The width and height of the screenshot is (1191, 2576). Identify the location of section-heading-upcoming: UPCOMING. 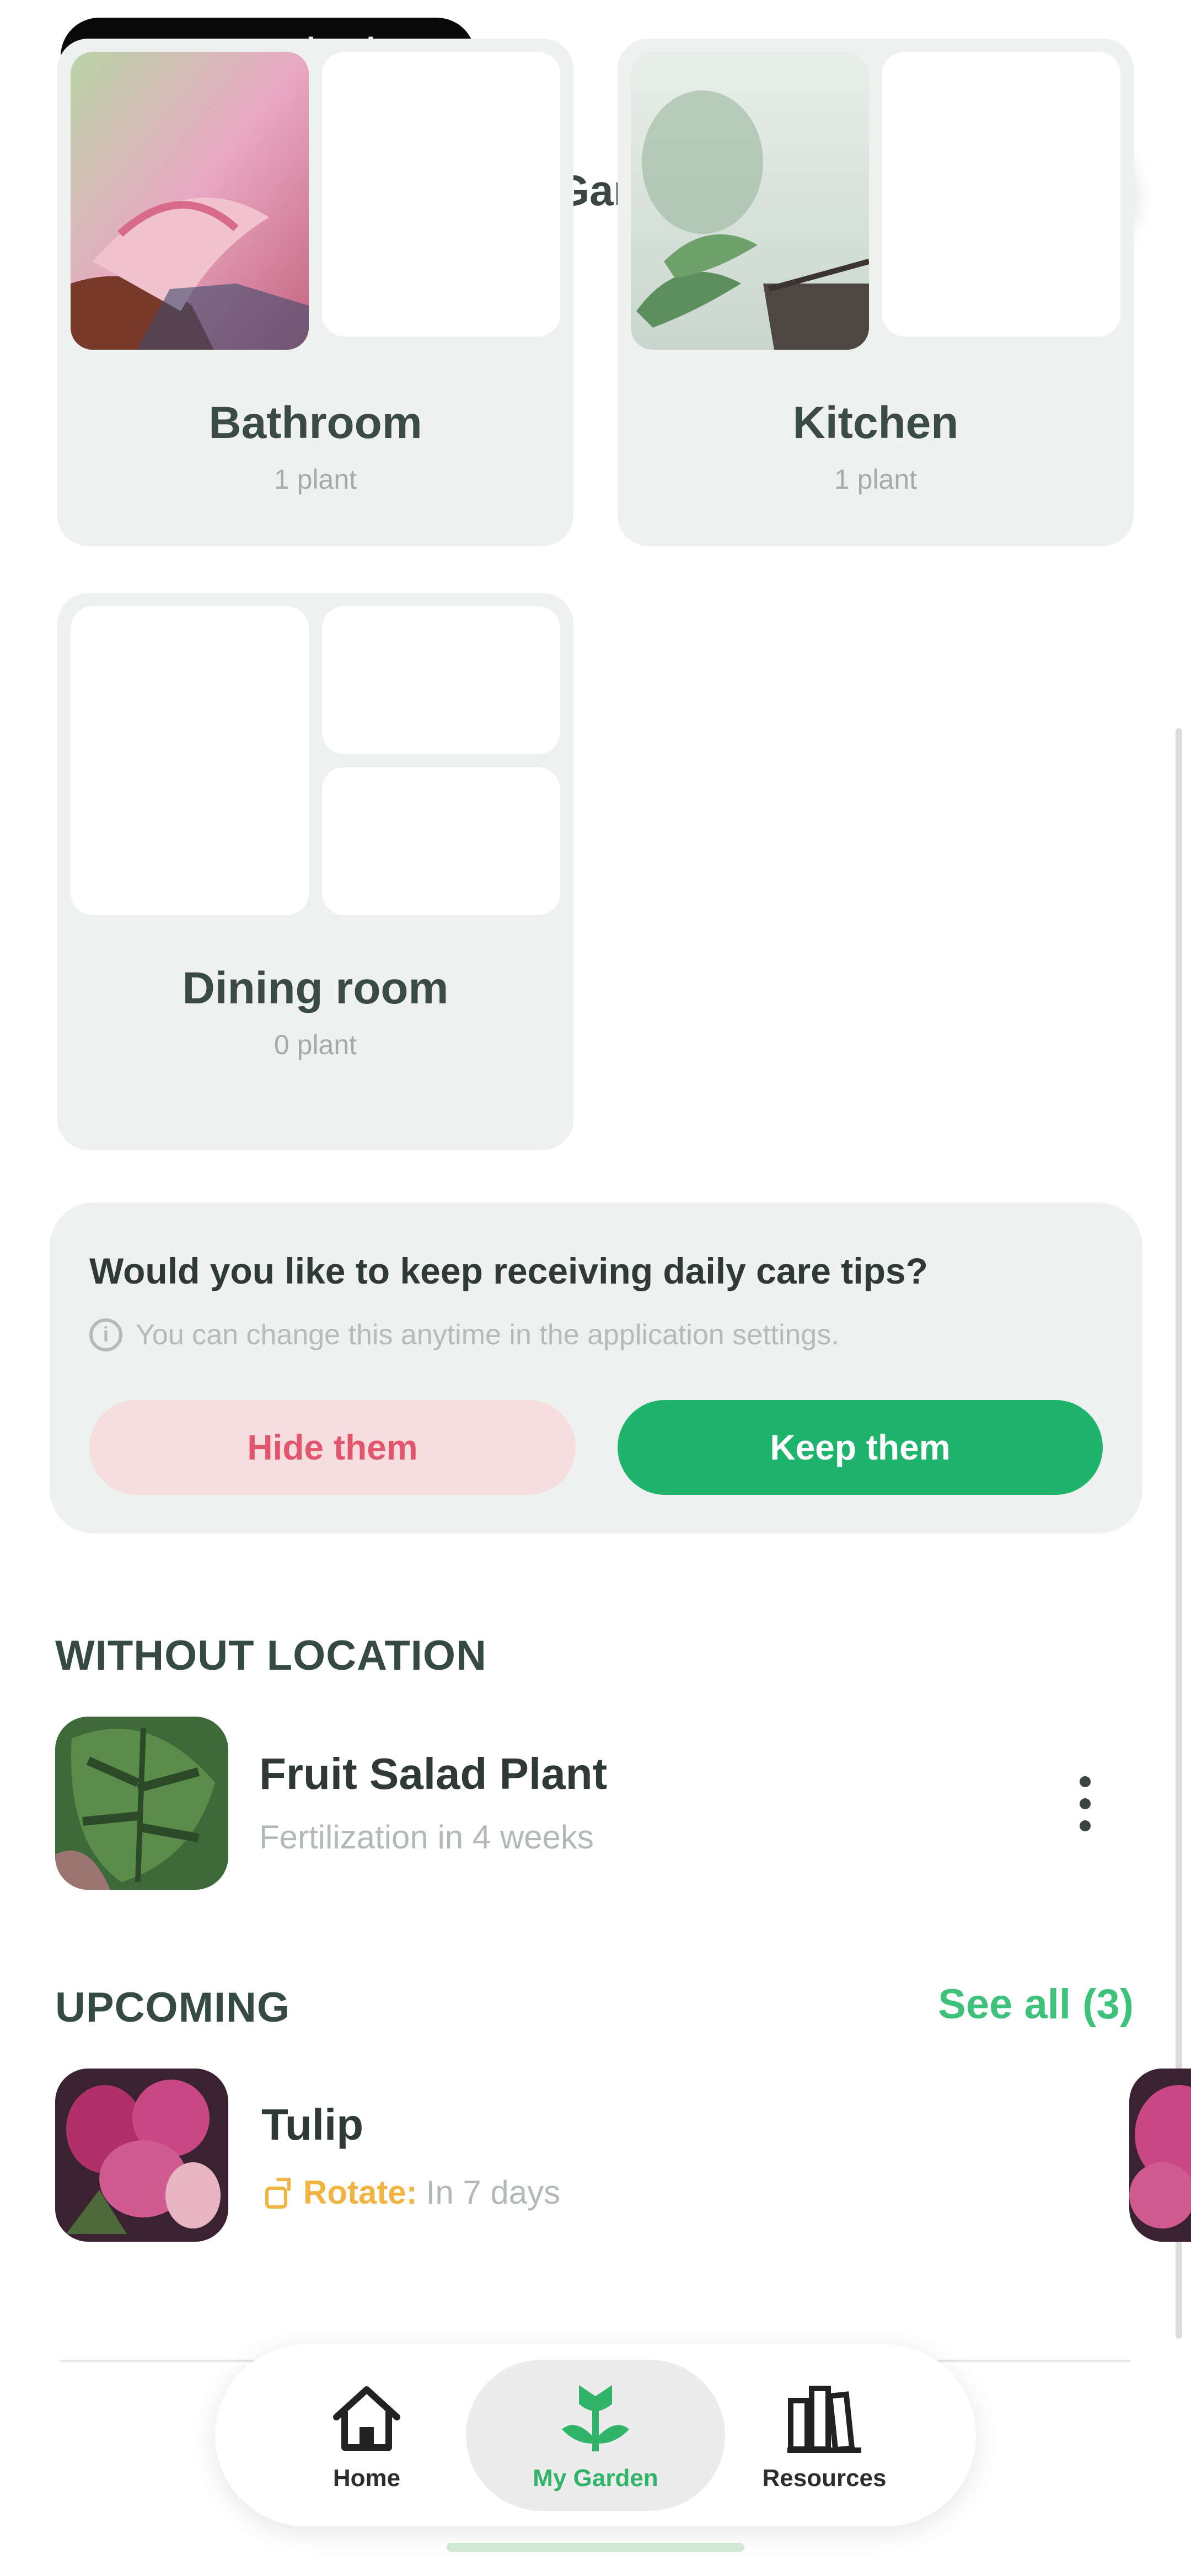
(173, 2007).